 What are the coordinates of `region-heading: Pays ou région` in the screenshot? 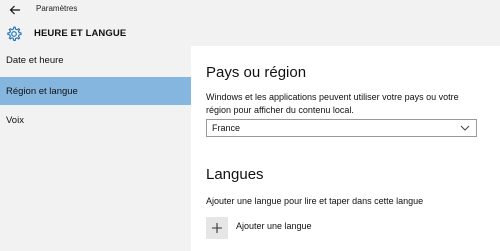 It's located at (256, 72).